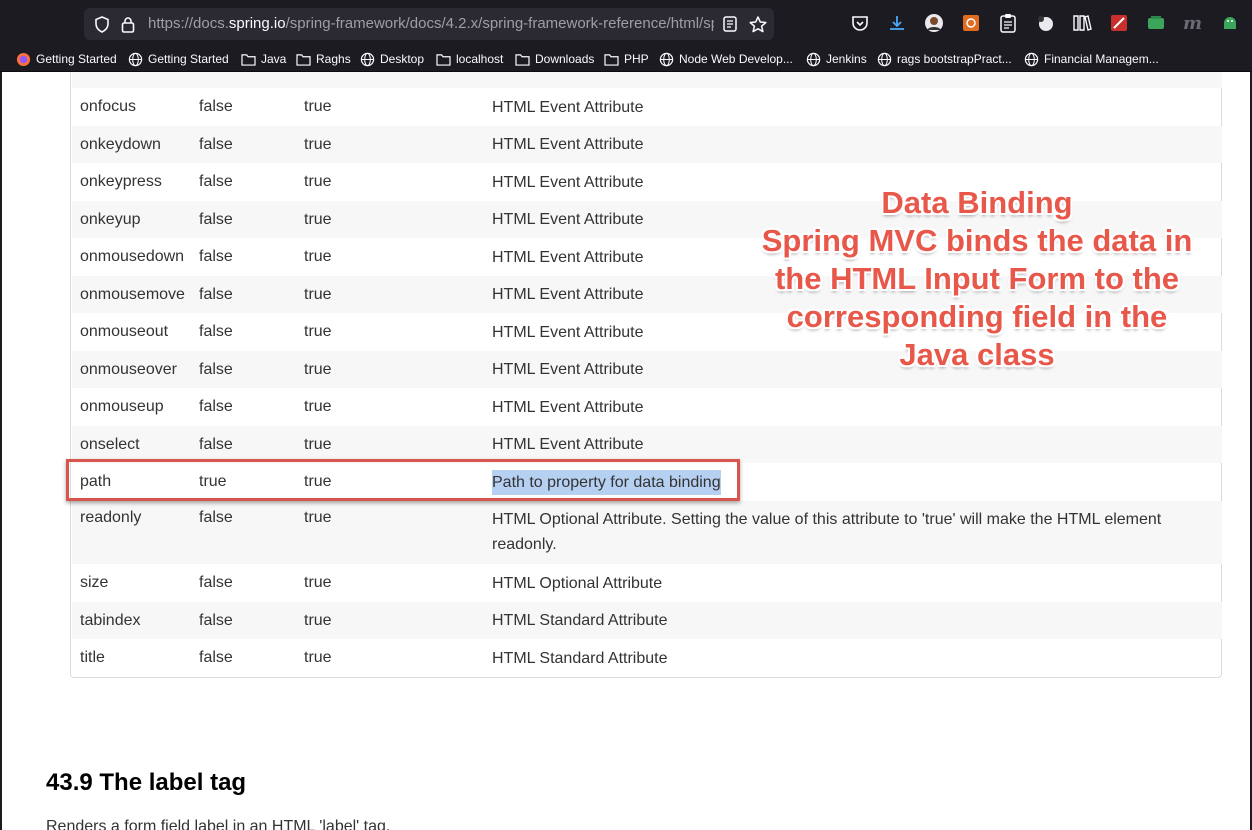 The image size is (1252, 830). Describe the element at coordinates (971, 23) in the screenshot. I see `extension-orange-icon` at that location.